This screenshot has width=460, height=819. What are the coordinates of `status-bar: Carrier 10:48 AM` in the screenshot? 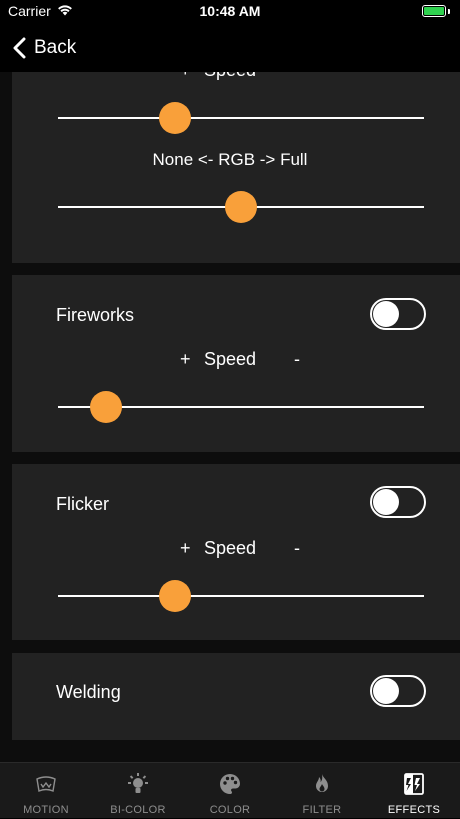 It's located at (230, 12).